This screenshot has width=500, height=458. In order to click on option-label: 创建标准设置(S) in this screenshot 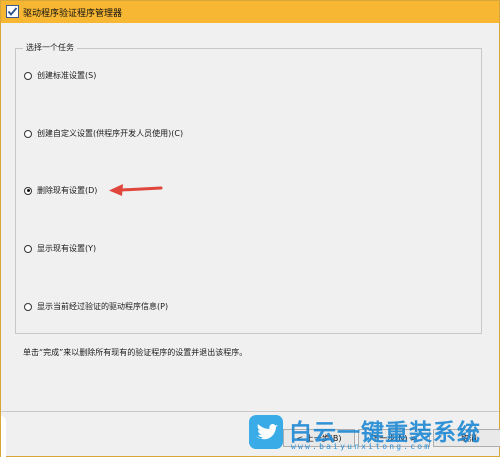, I will do `click(67, 75)`.